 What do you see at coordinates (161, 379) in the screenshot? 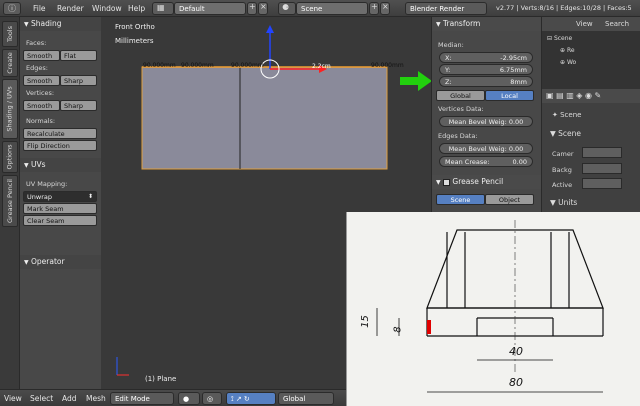
I see `active-object-label: (1) Plane` at bounding box center [161, 379].